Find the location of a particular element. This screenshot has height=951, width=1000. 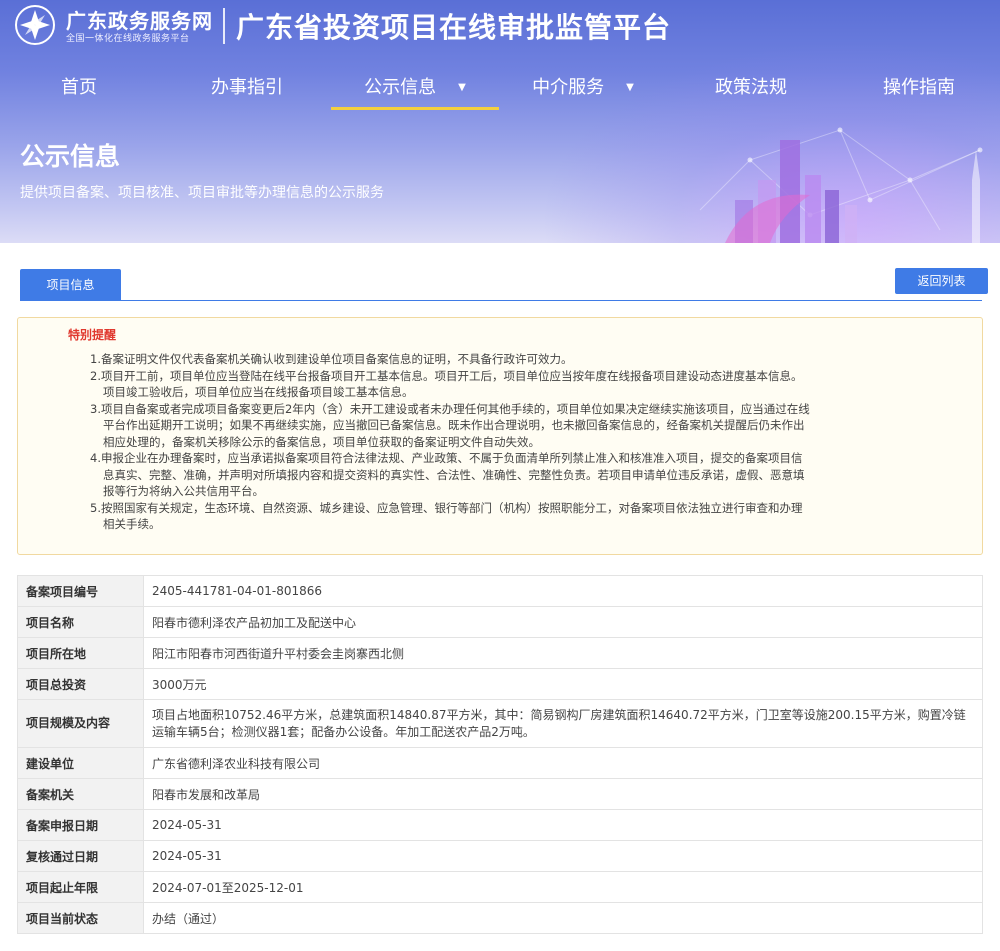

site-name: 广东政务服务网 is located at coordinates (139, 21).